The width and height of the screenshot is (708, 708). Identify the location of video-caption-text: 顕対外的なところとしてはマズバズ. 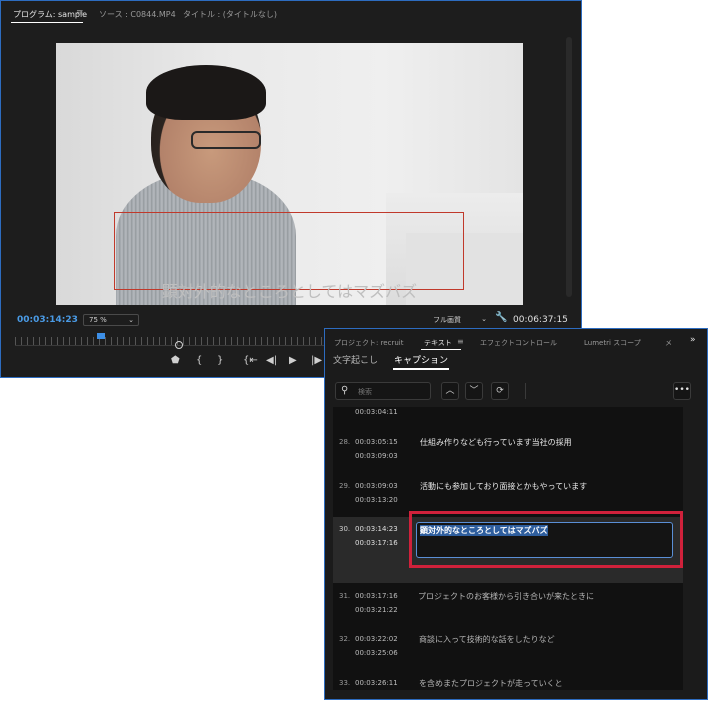
(289, 291).